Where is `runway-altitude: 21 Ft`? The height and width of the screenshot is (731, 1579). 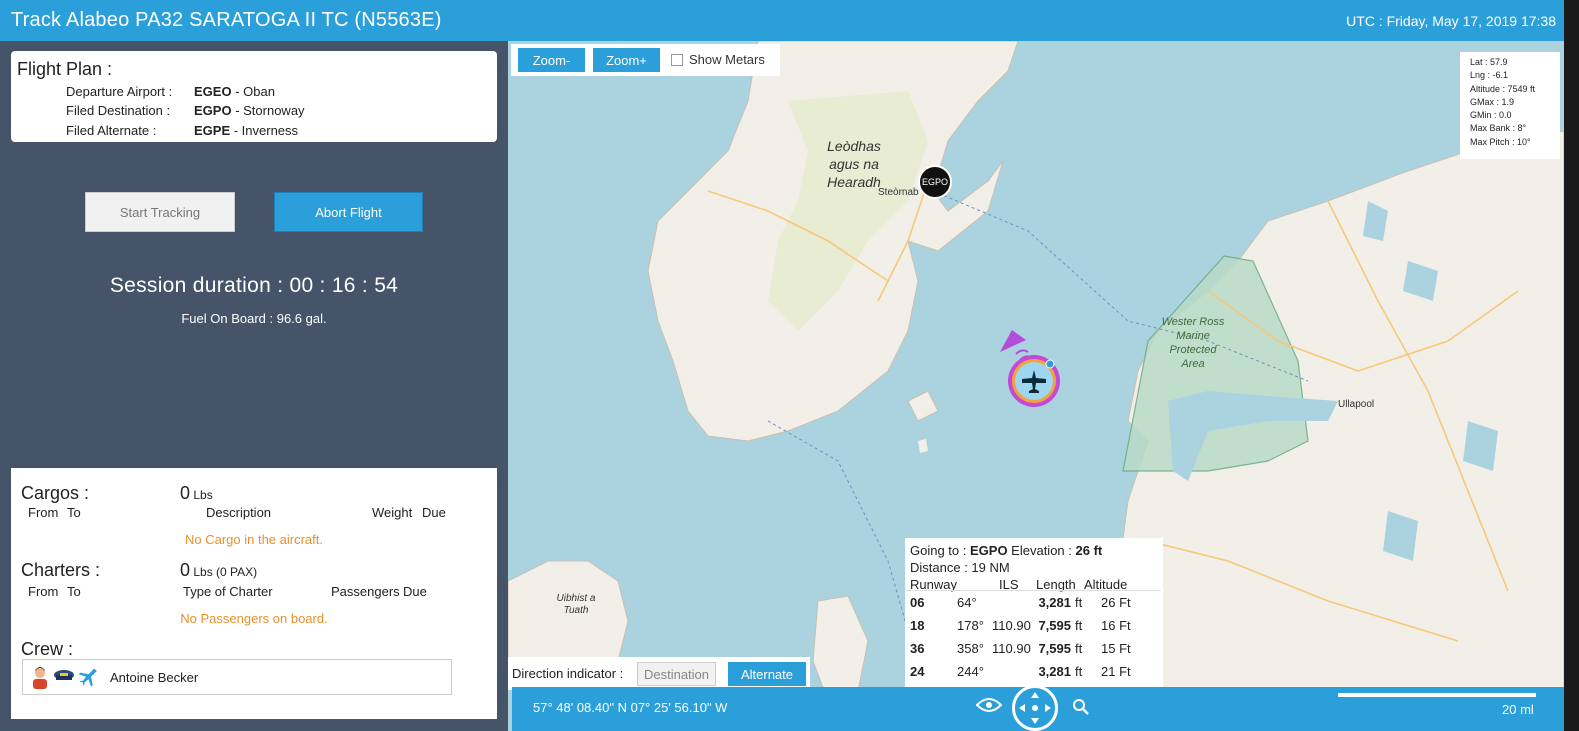
runway-altitude: 21 Ft is located at coordinates (1116, 671).